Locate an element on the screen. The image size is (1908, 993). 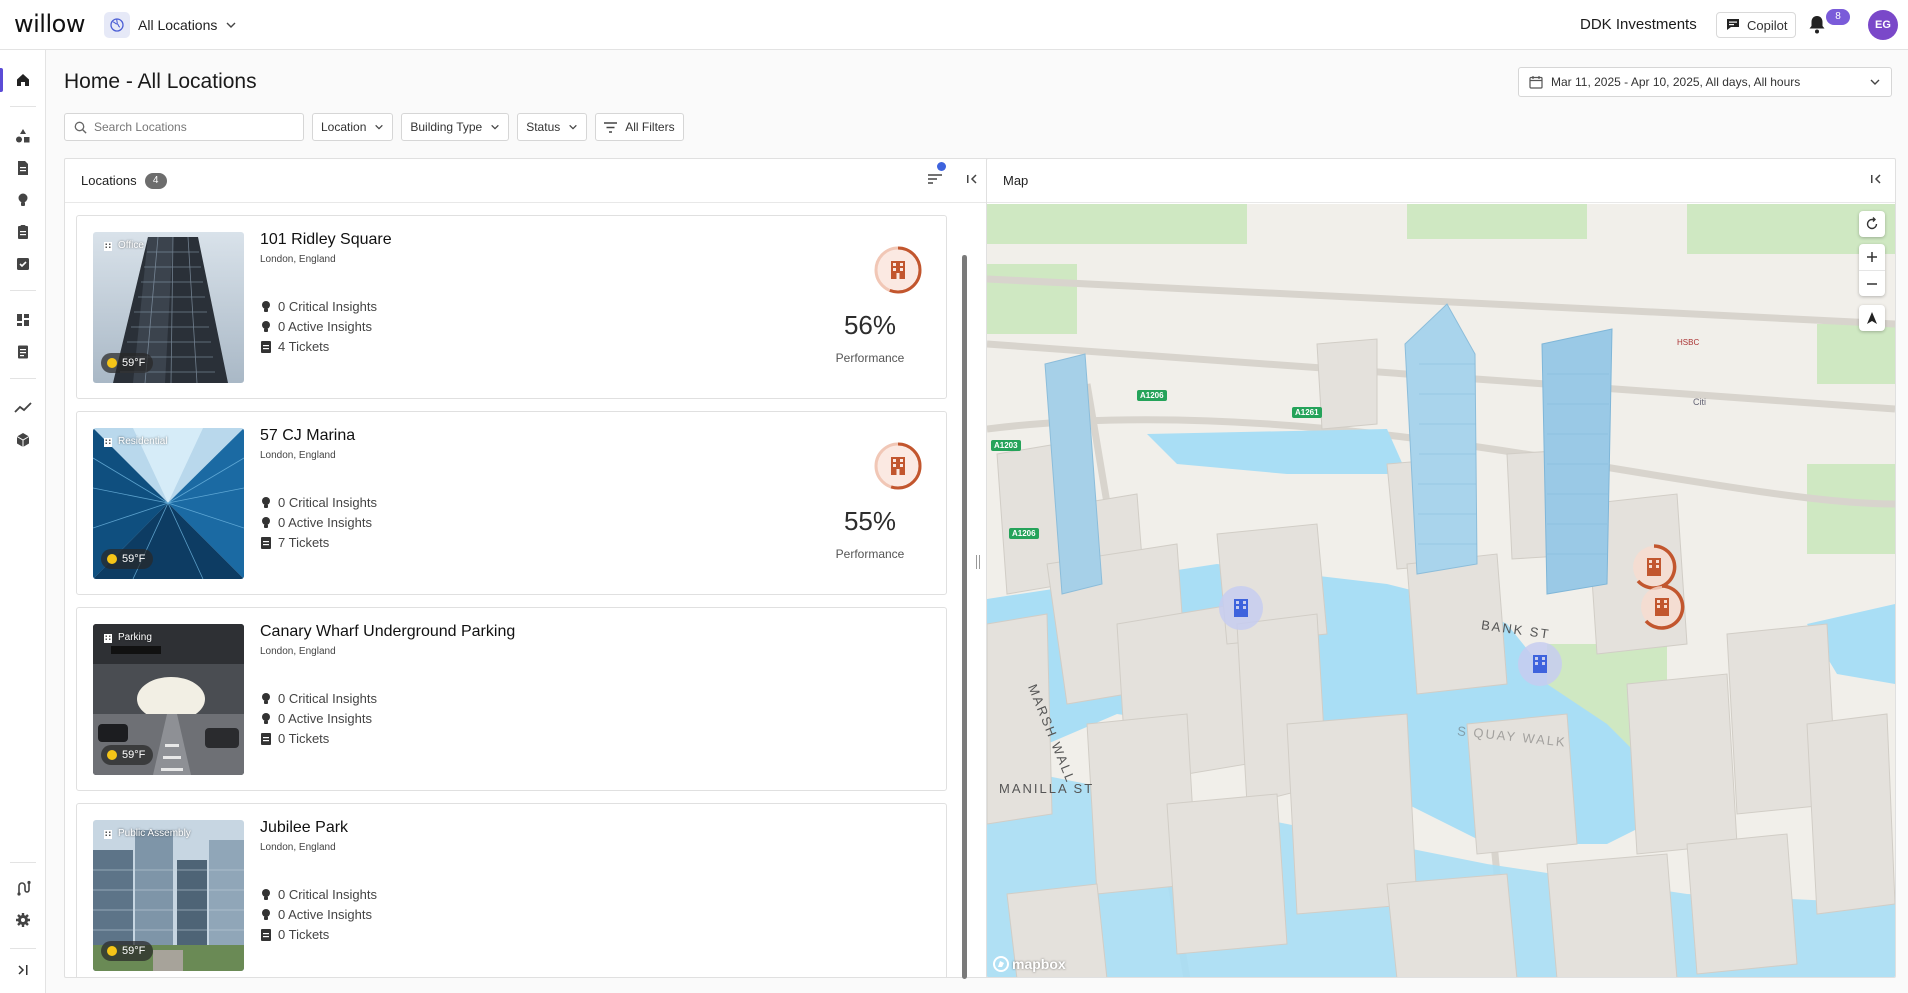
notification-count: 8 is located at coordinates (1838, 17).